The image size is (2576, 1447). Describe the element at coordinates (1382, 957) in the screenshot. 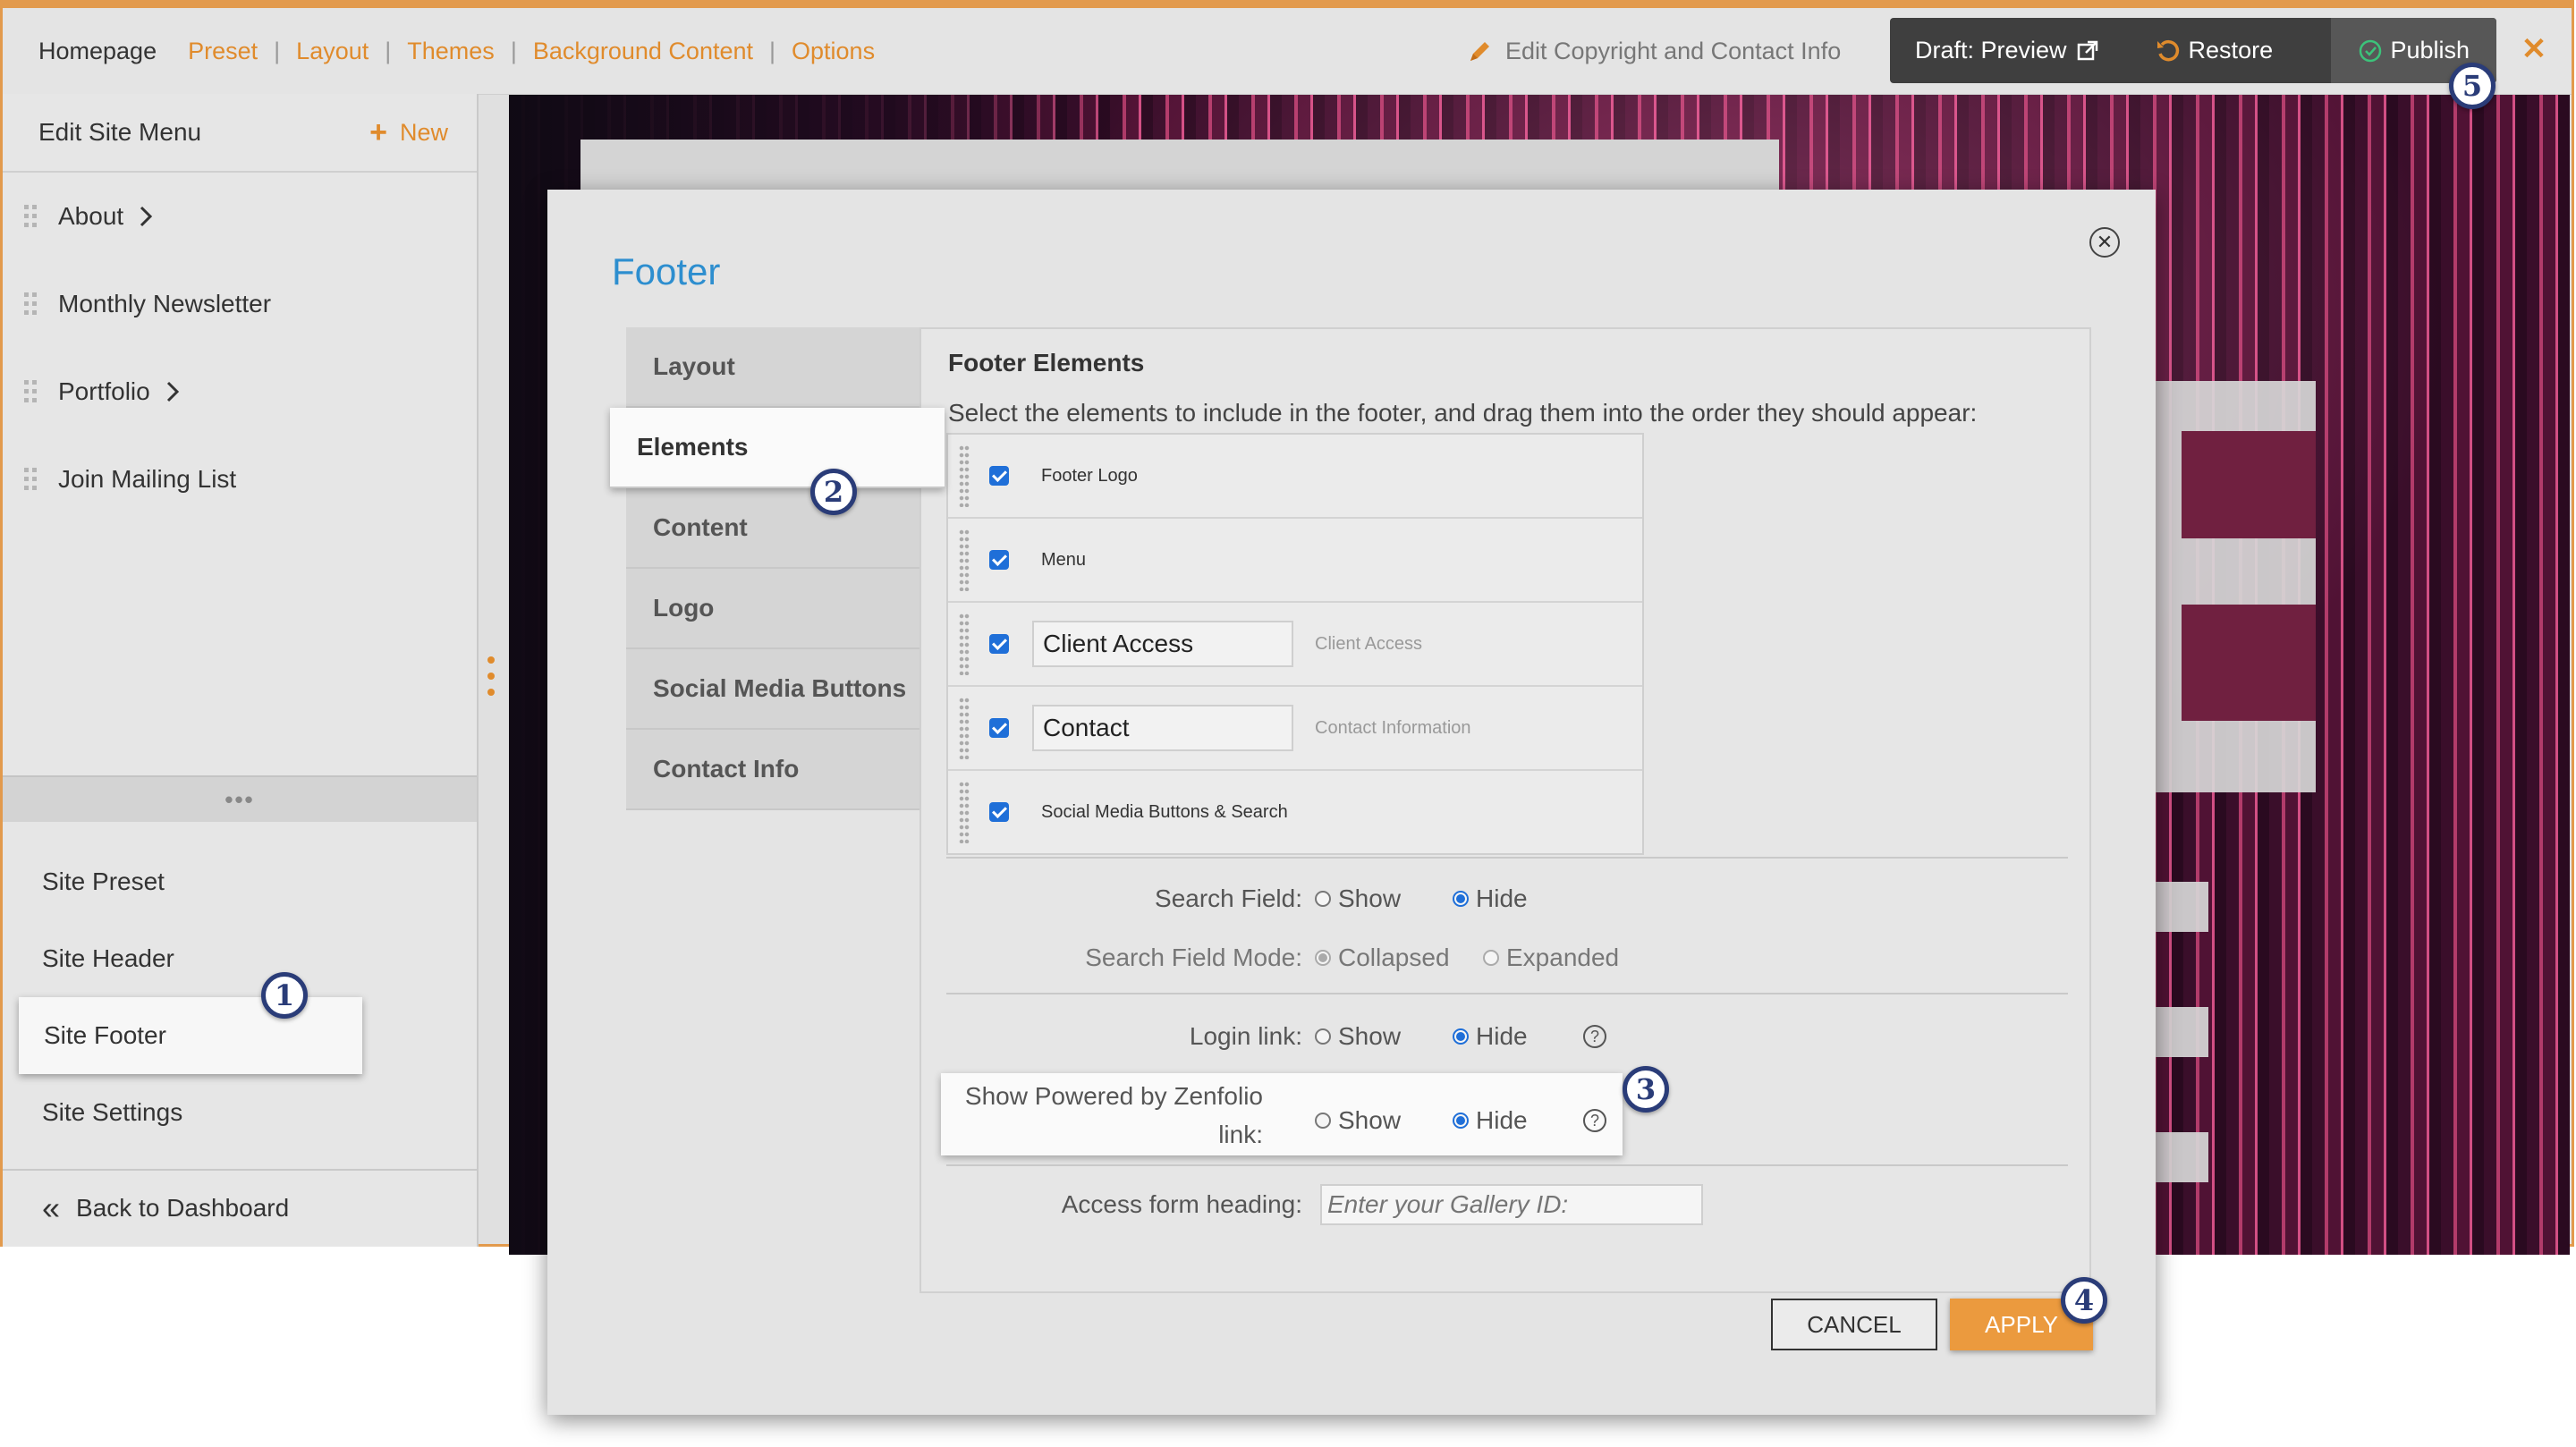

I see `search-mode-collapsed-radio: Collapsed` at that location.